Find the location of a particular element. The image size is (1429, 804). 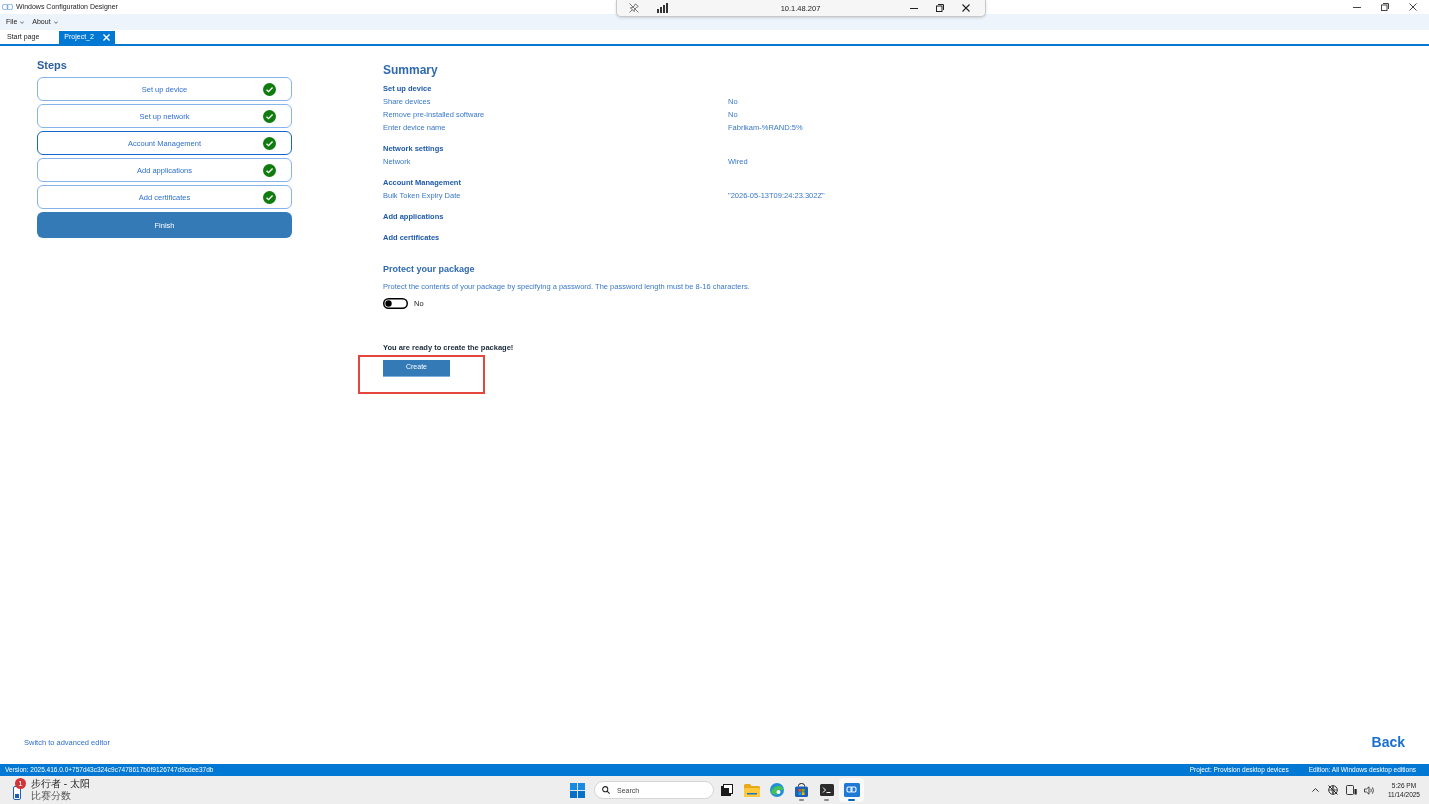

globe-off-icon is located at coordinates (1333, 790).